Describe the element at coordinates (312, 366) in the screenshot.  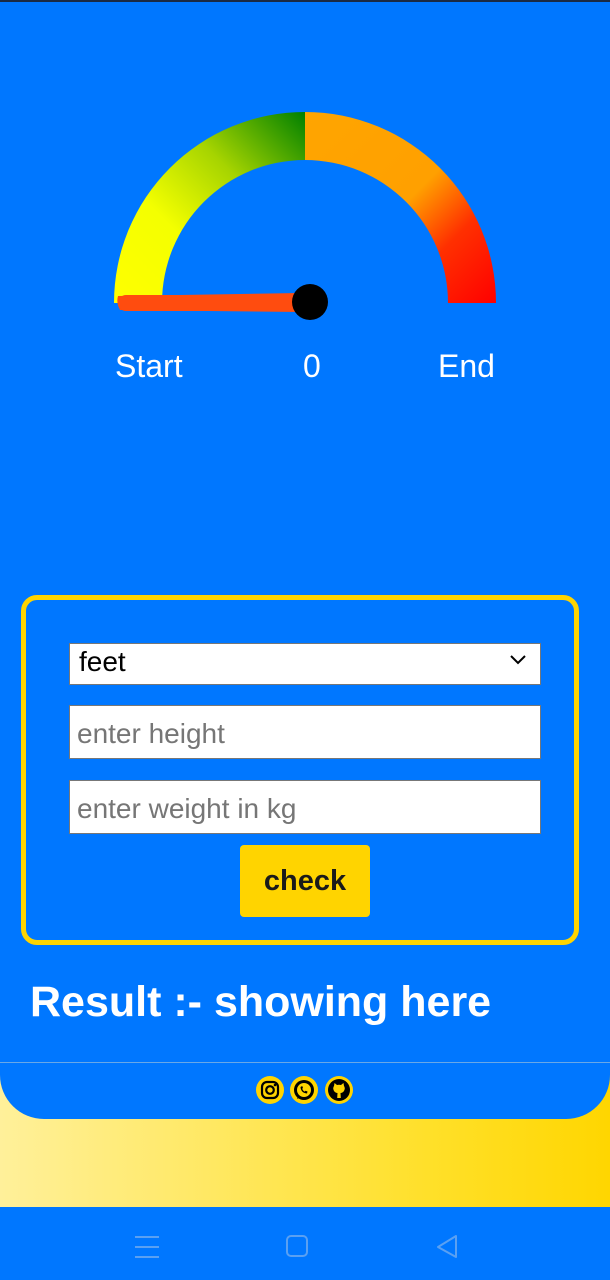
I see `gauge-value: 0` at that location.